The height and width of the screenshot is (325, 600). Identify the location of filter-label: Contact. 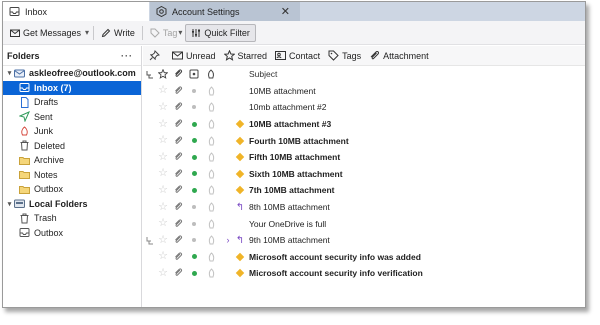
(305, 55).